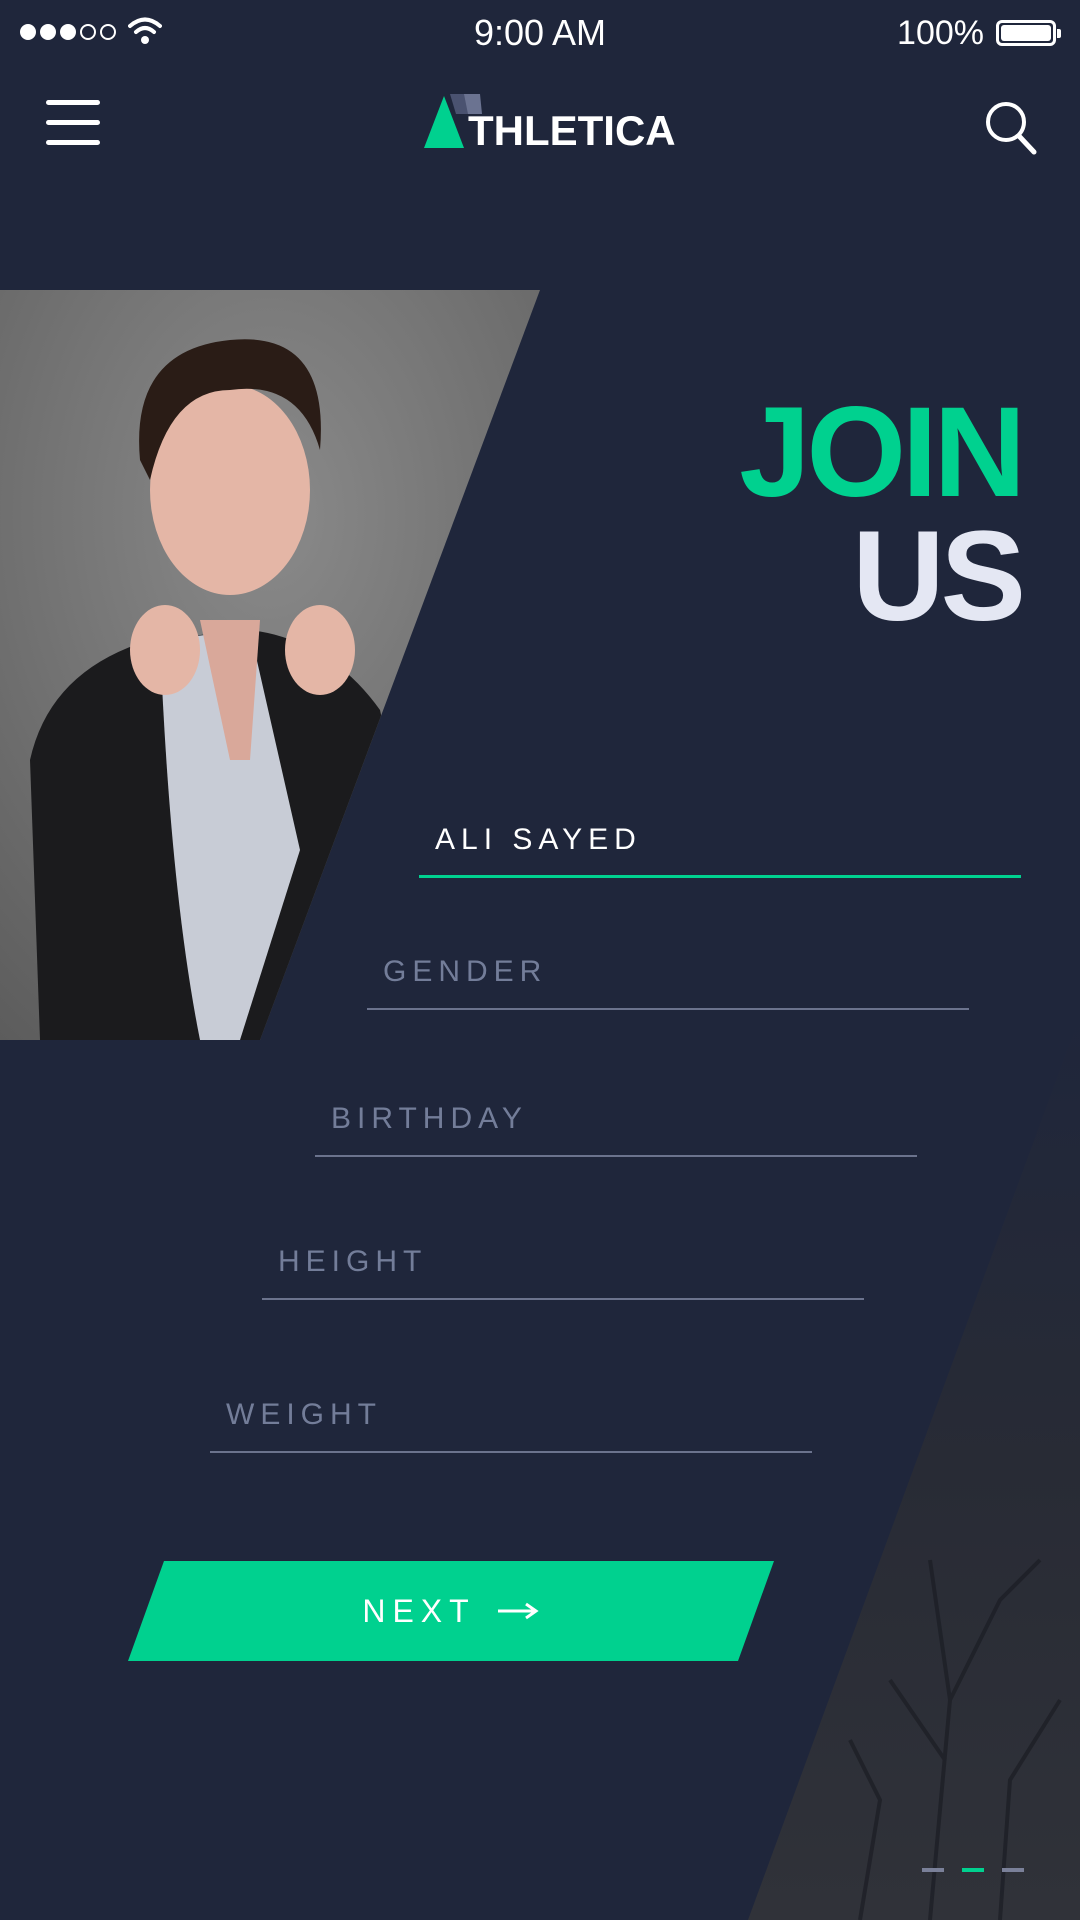 The width and height of the screenshot is (1080, 1920). I want to click on battery-icon, so click(1028, 33).